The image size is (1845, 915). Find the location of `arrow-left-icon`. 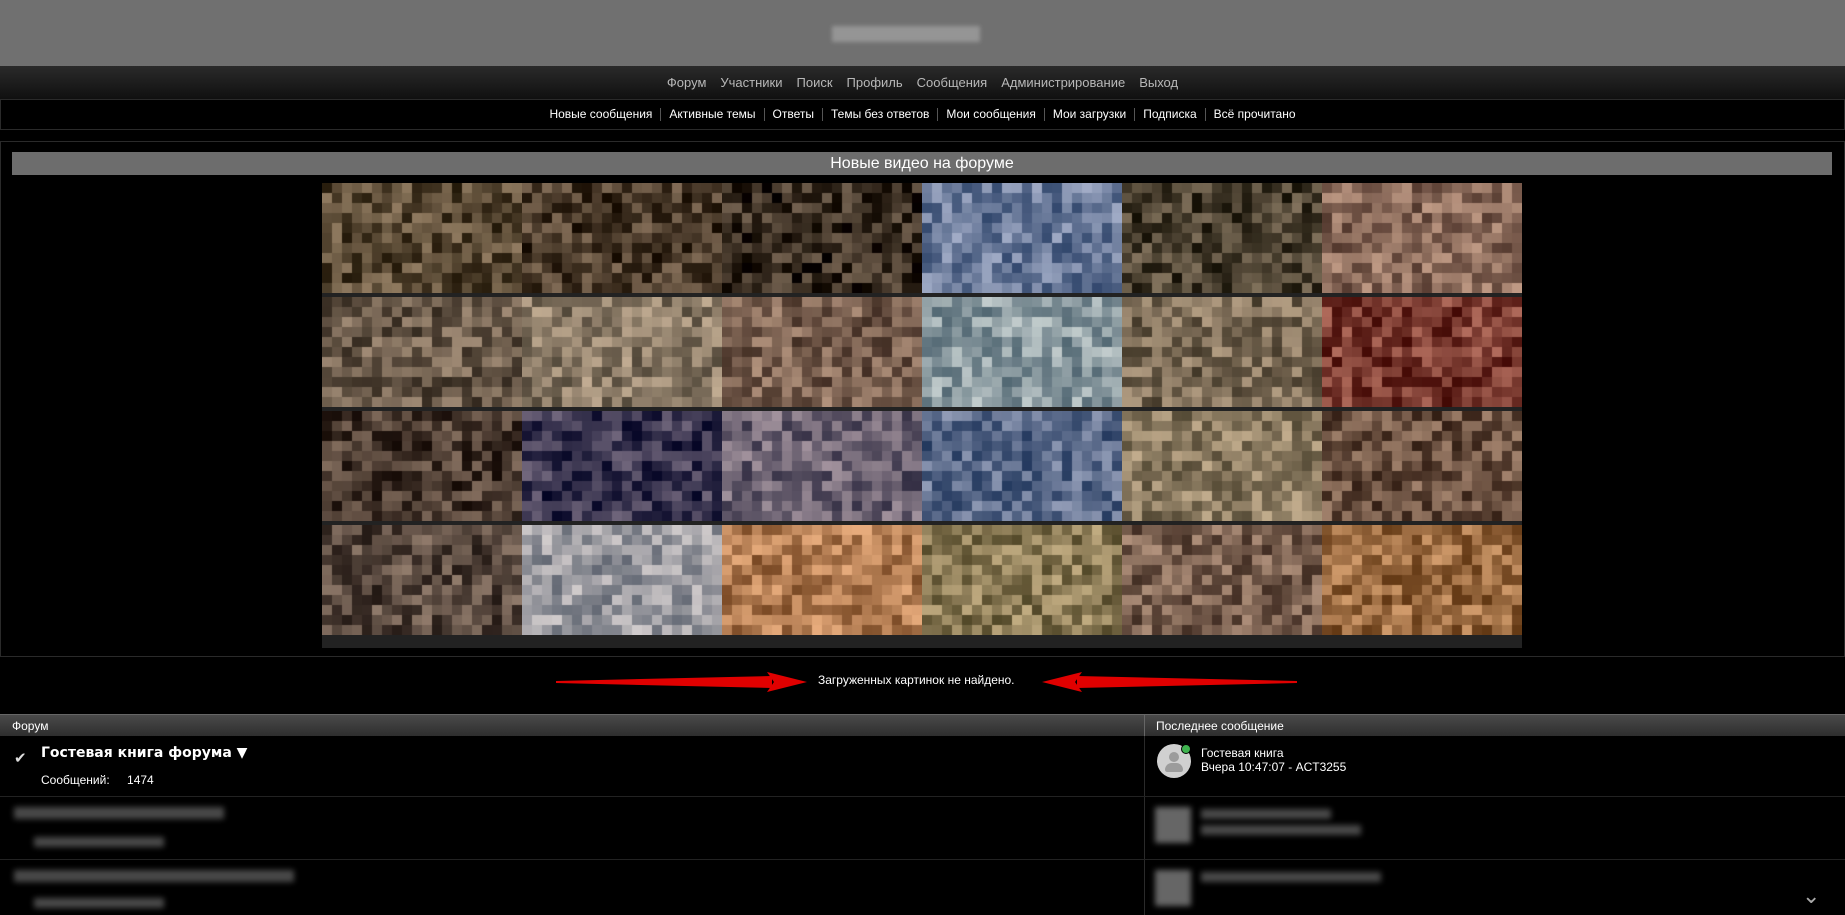

arrow-left-icon is located at coordinates (1169, 682).